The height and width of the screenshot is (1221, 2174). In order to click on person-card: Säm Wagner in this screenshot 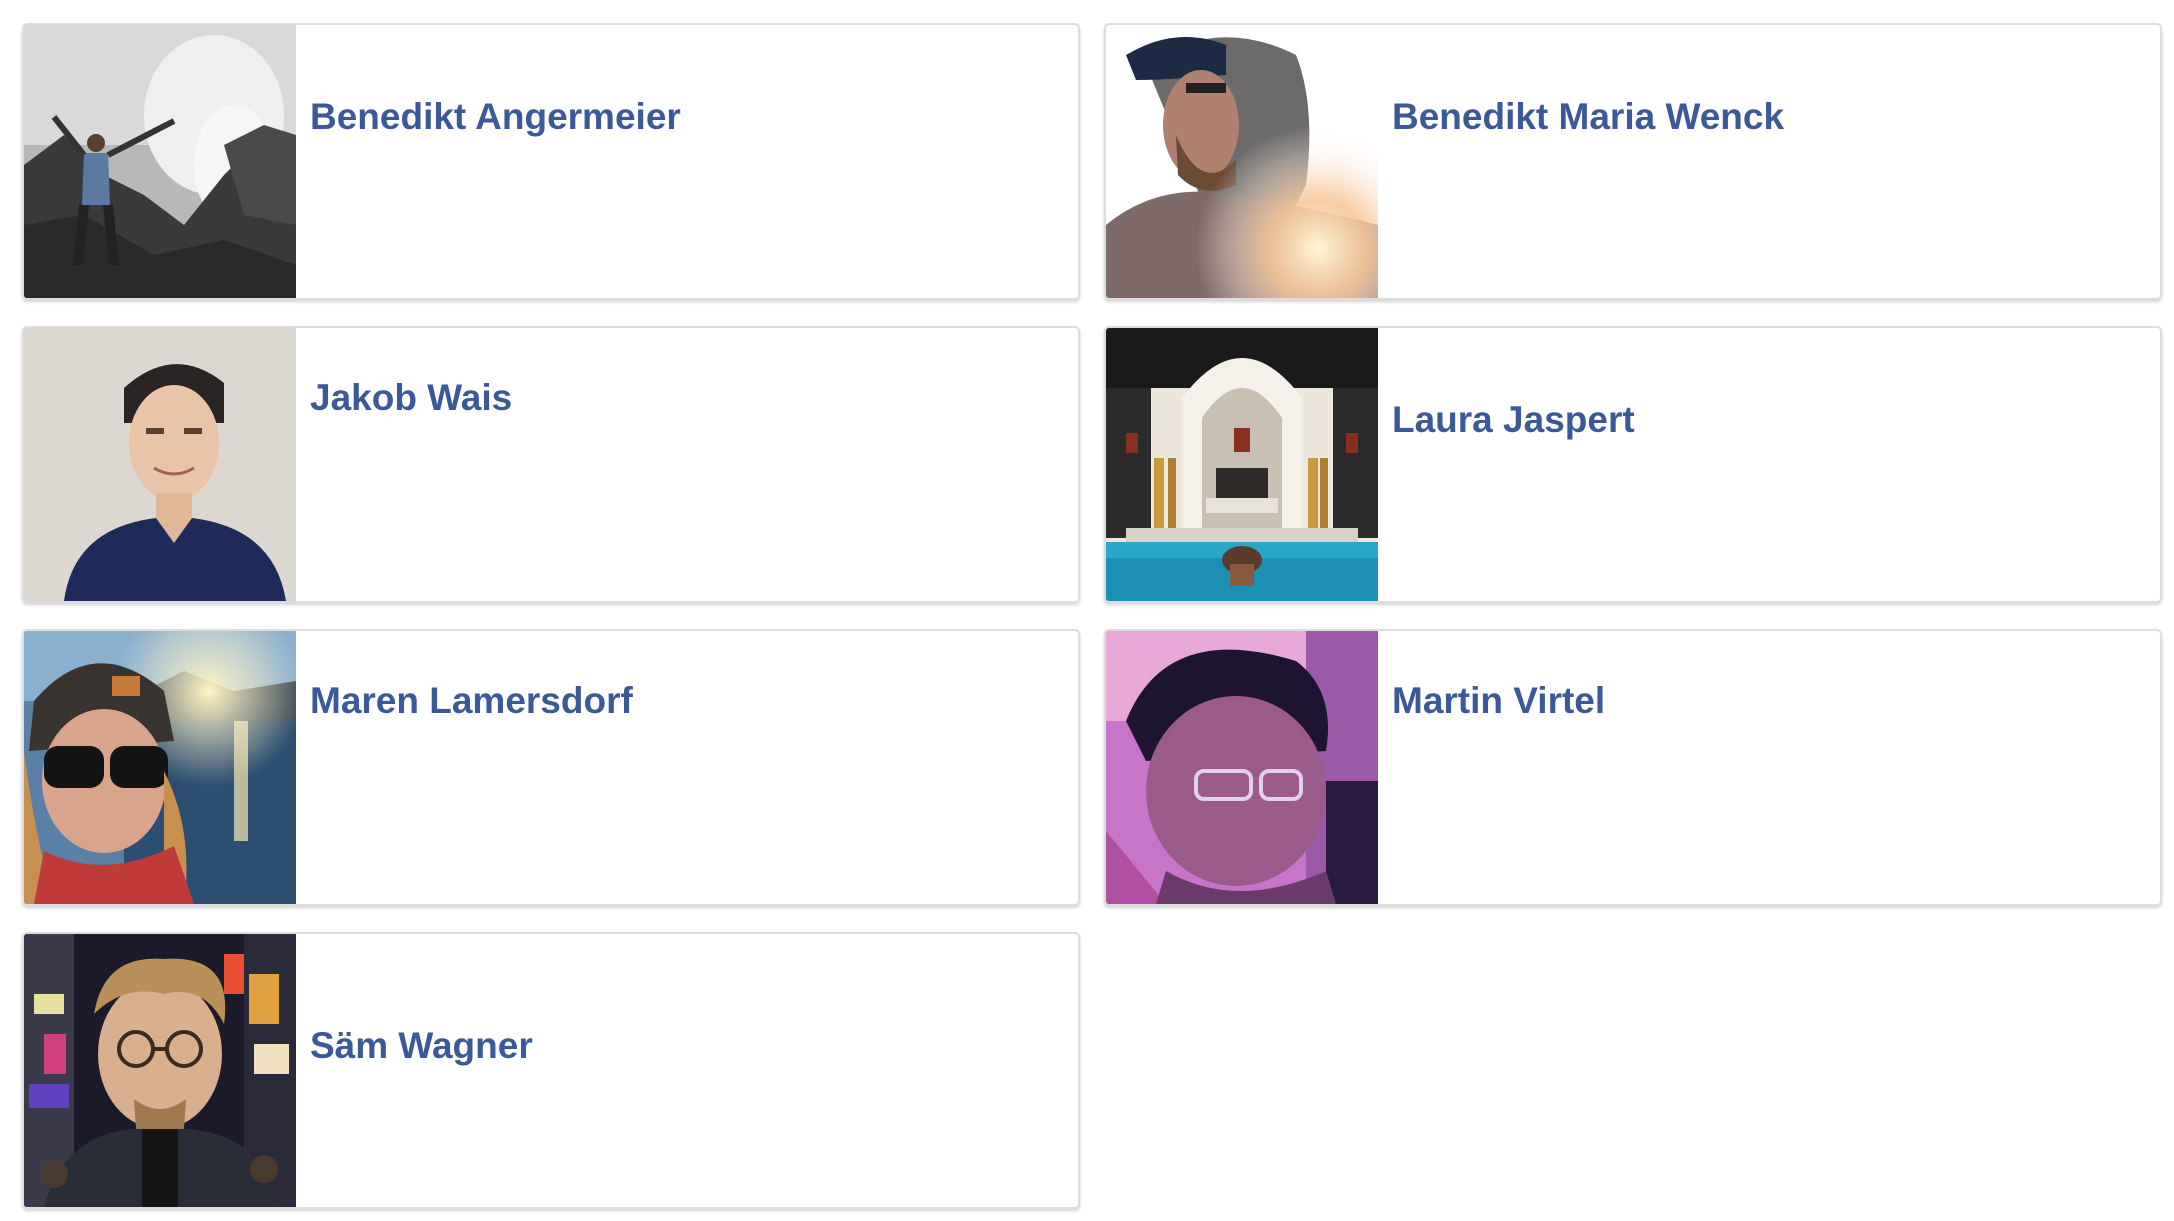, I will do `click(551, 1070)`.